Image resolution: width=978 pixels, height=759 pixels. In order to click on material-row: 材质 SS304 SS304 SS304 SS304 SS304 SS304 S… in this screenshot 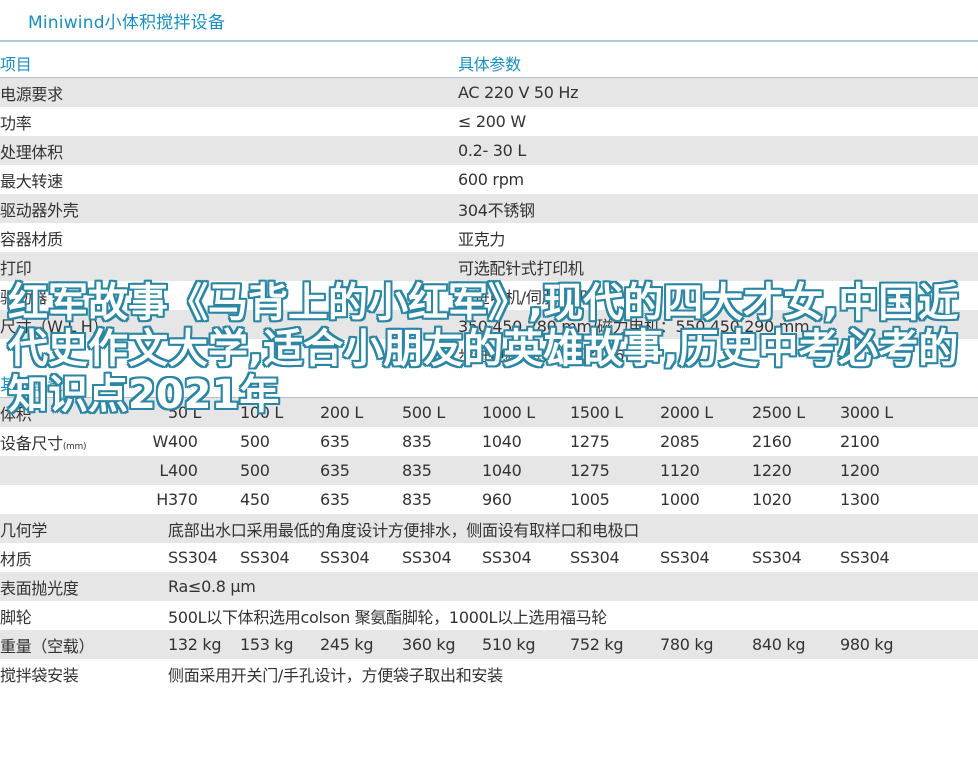, I will do `click(489, 557)`.